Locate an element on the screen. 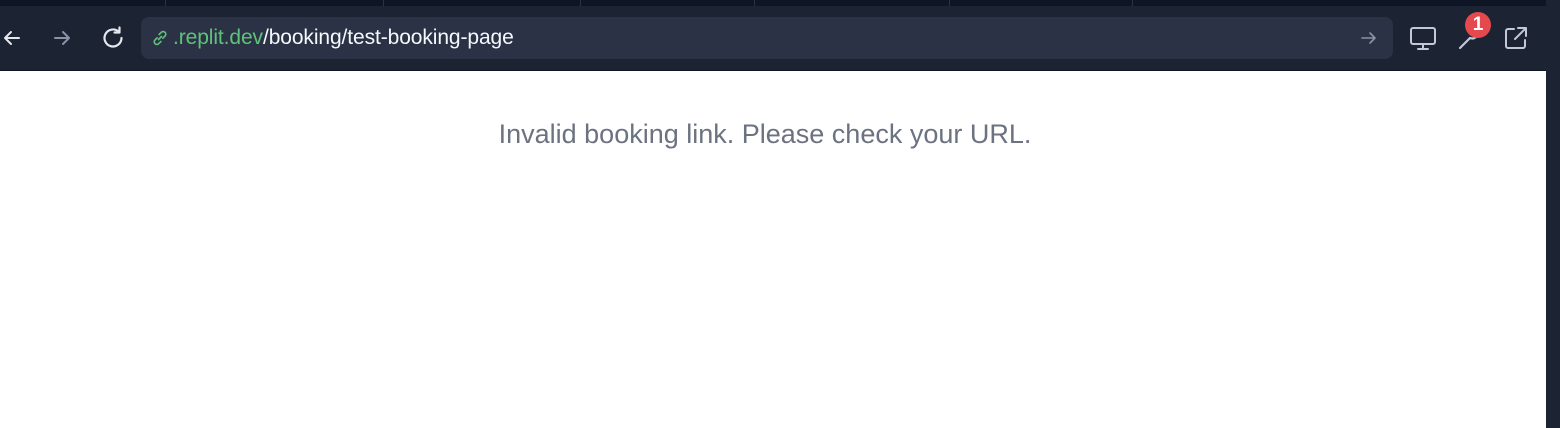 Image resolution: width=1560 pixels, height=428 pixels. devices-button is located at coordinates (1423, 38).